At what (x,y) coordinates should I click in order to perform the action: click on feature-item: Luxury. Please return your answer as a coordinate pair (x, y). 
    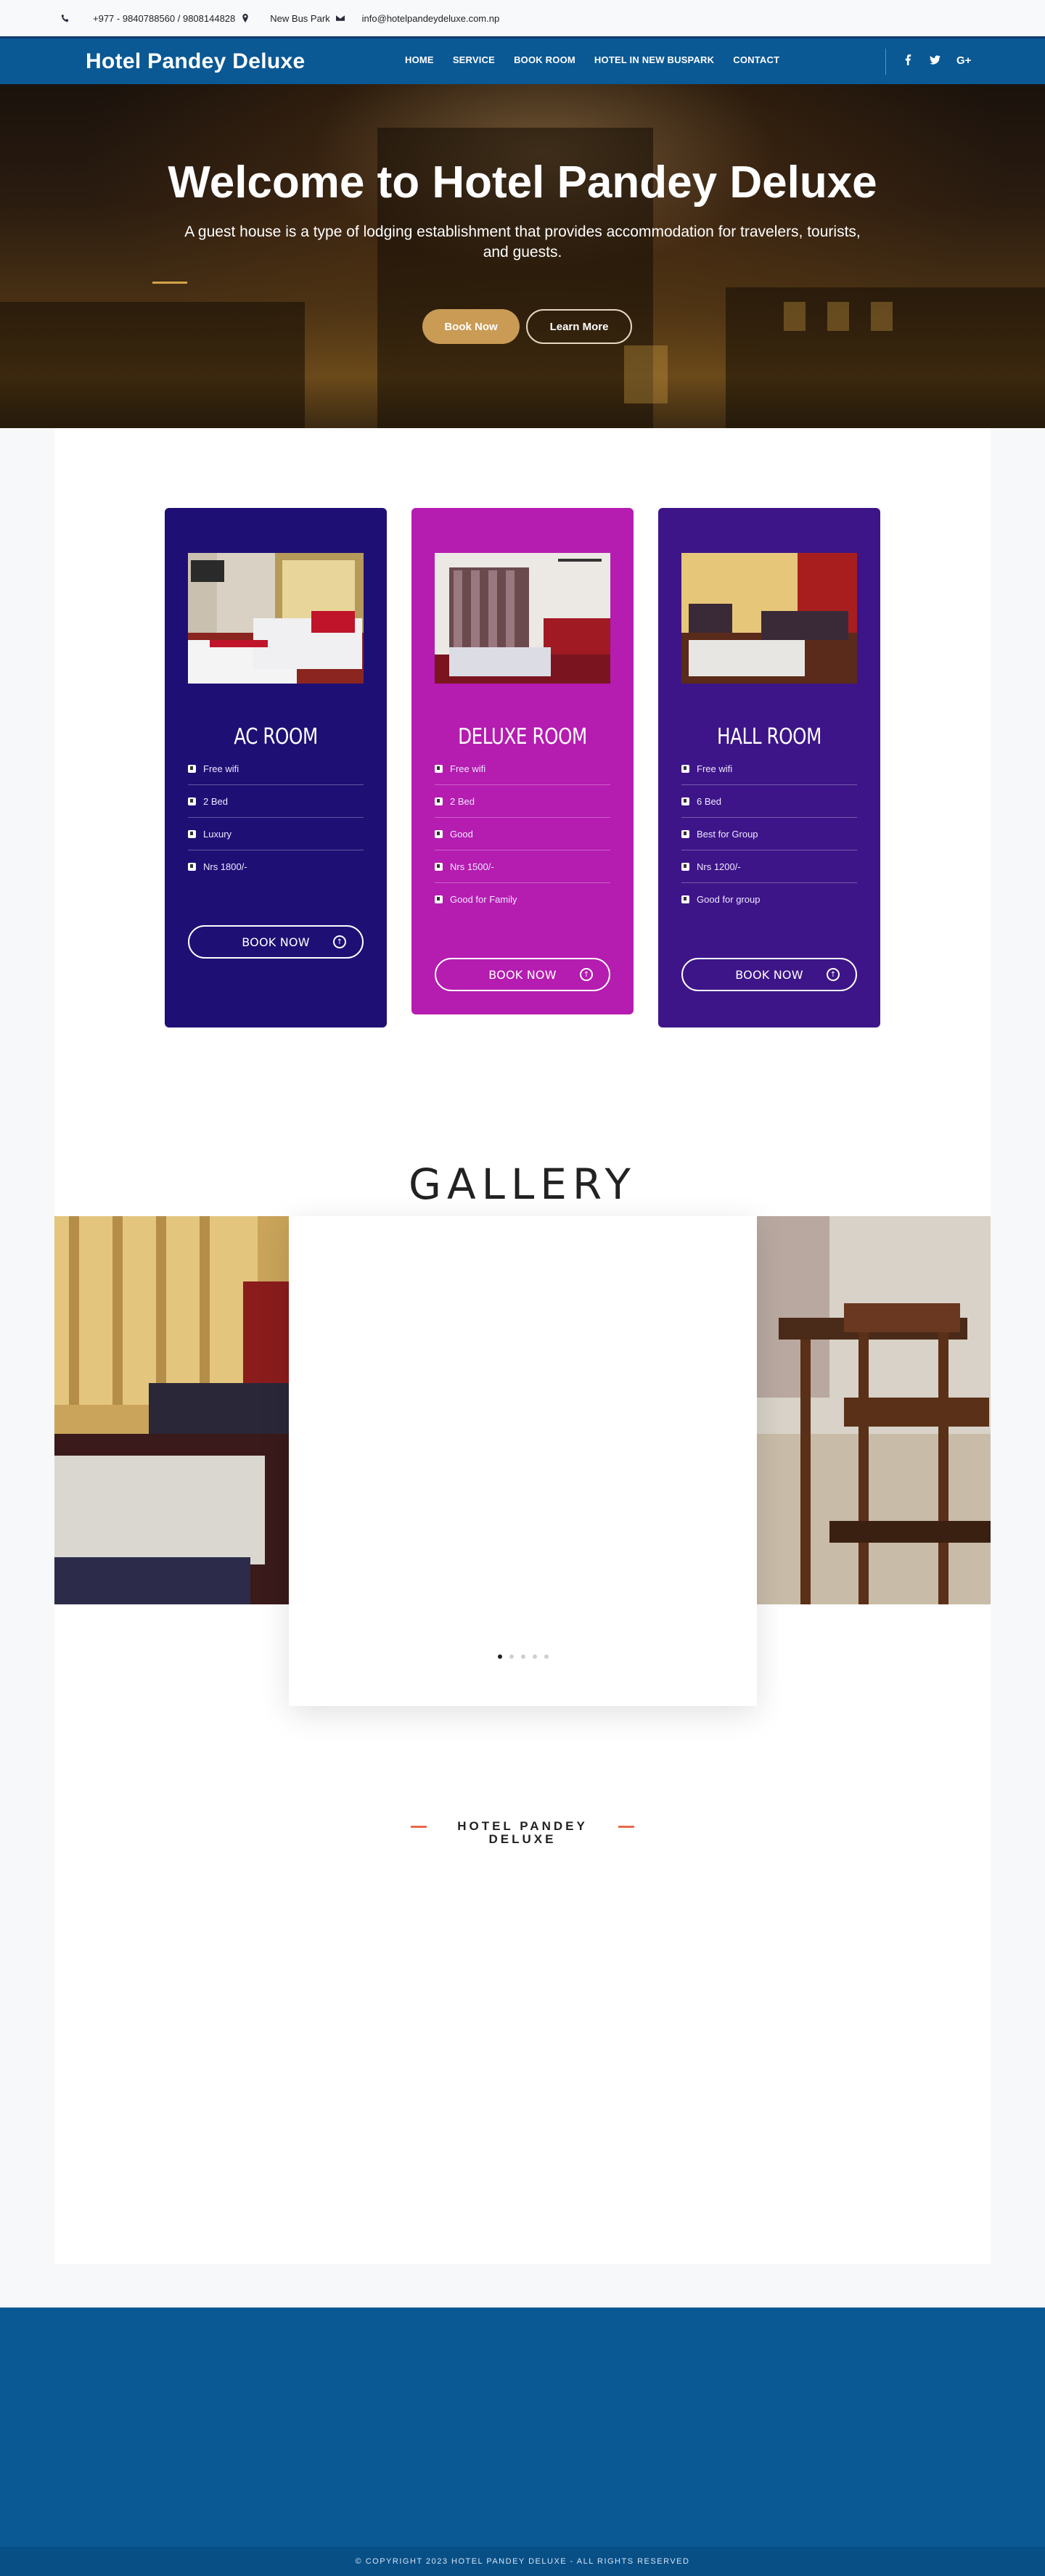
    Looking at the image, I should click on (276, 834).